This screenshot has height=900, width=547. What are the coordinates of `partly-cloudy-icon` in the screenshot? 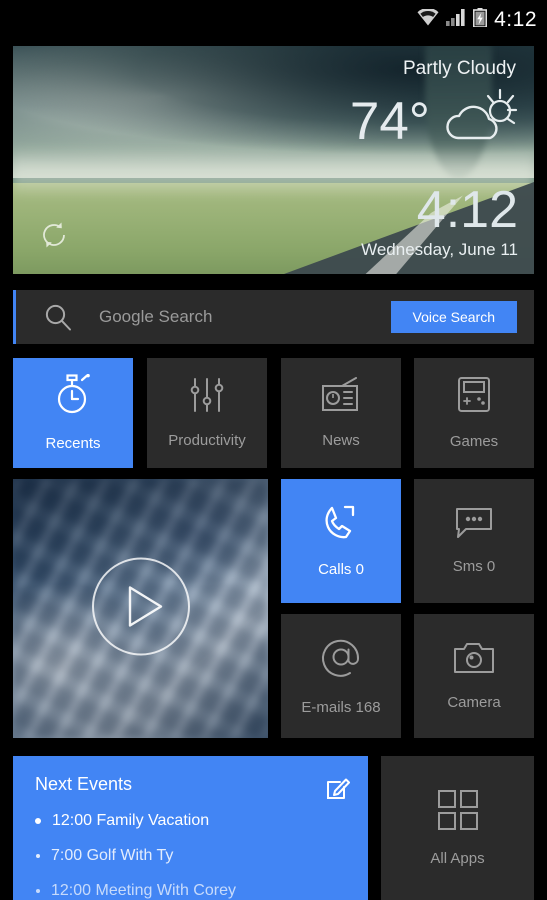 It's located at (481, 121).